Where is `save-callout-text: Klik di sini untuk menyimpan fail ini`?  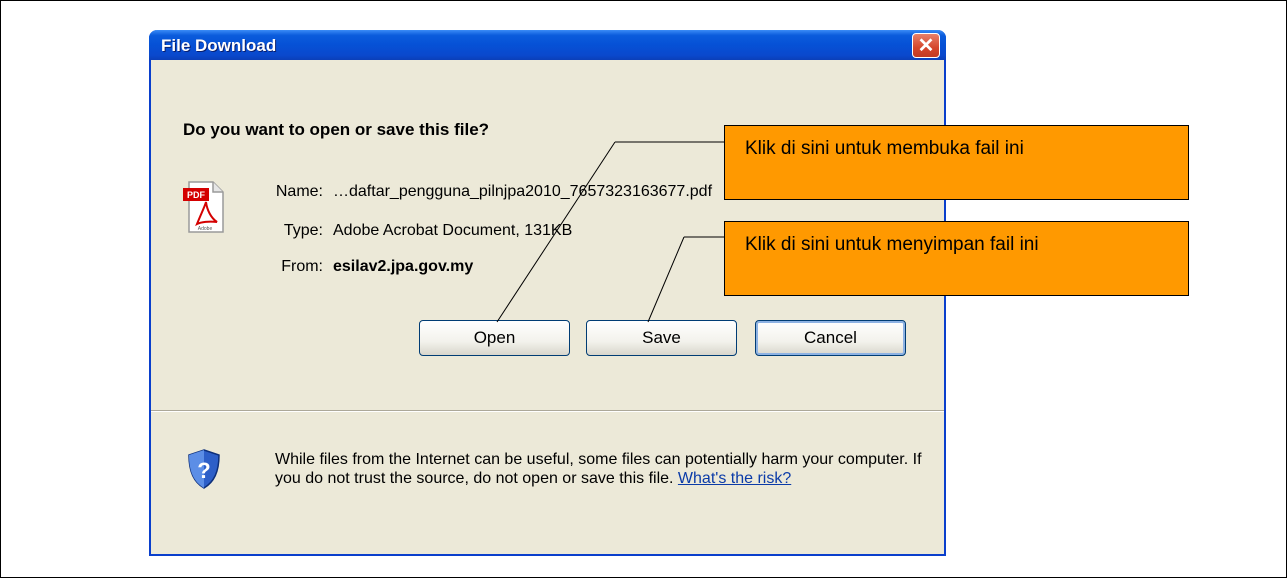
save-callout-text: Klik di sini untuk menyimpan fail ini is located at coordinates (892, 244).